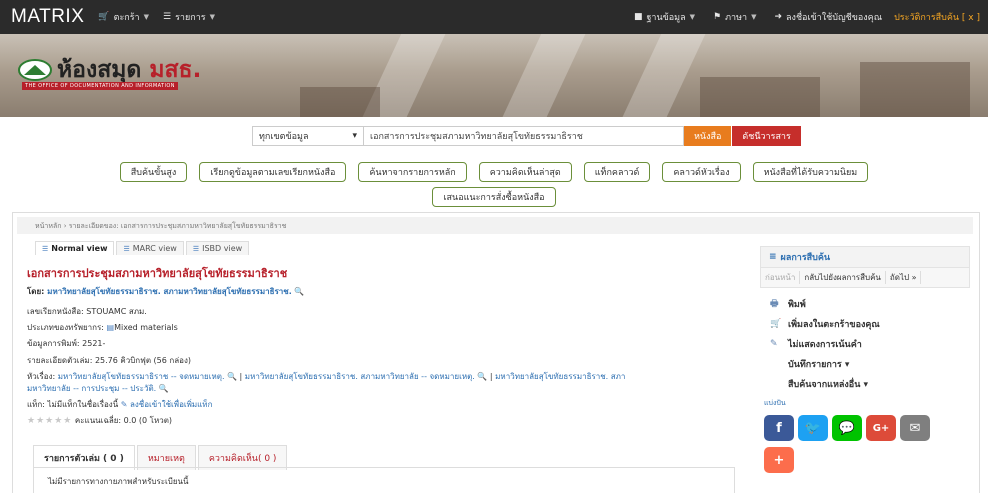  I want to click on gplus-icon: G+, so click(881, 428).